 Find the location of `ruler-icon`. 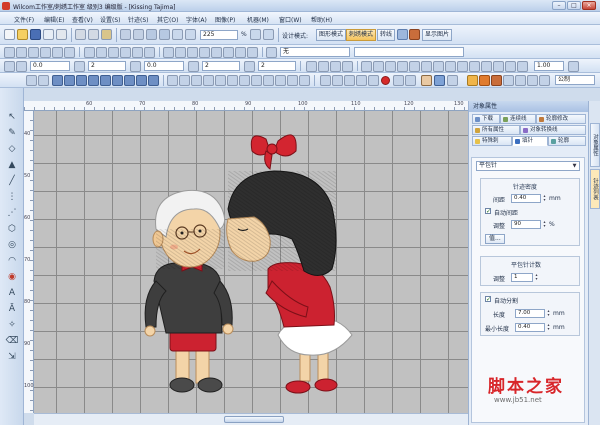

ruler-icon is located at coordinates (268, 34).